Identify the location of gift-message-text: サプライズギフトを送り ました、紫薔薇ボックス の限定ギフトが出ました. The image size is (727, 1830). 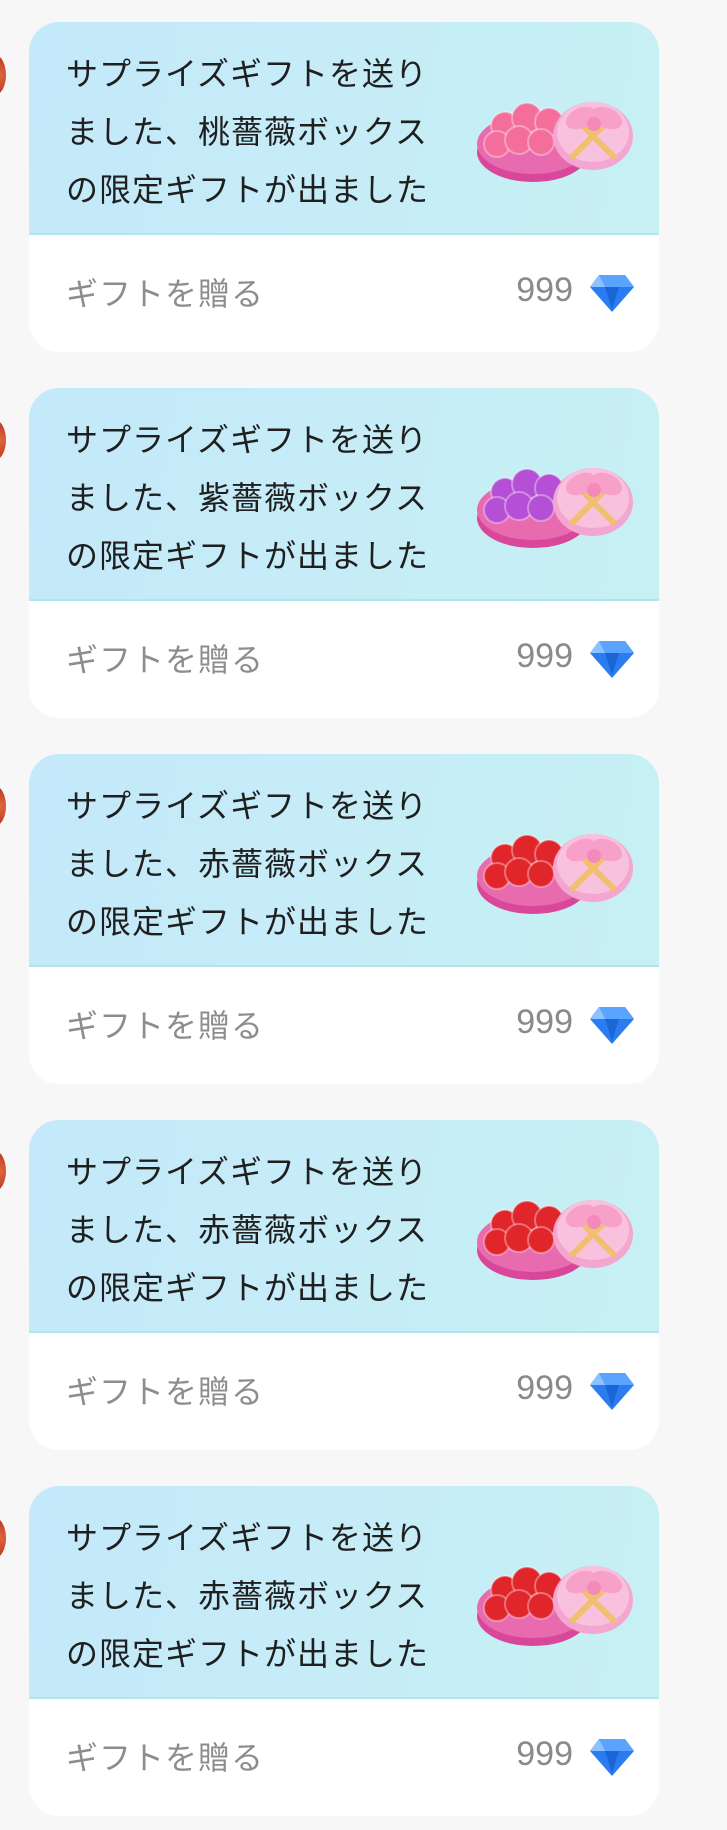
(266, 498).